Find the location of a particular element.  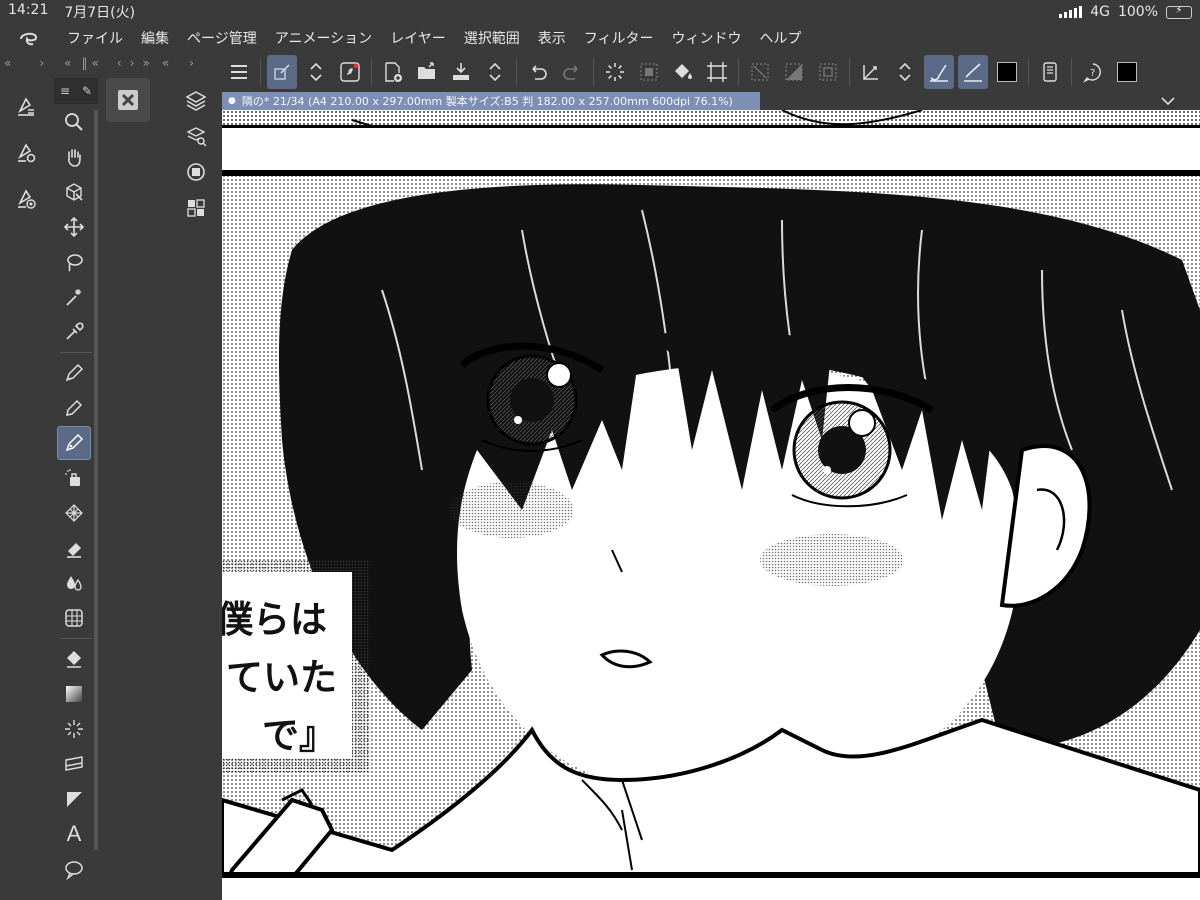

blend-icon is located at coordinates (74, 583).